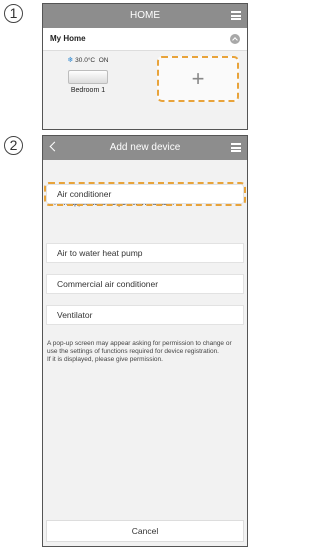 The height and width of the screenshot is (552, 320). I want to click on air-conditioner-icon, so click(88, 77).